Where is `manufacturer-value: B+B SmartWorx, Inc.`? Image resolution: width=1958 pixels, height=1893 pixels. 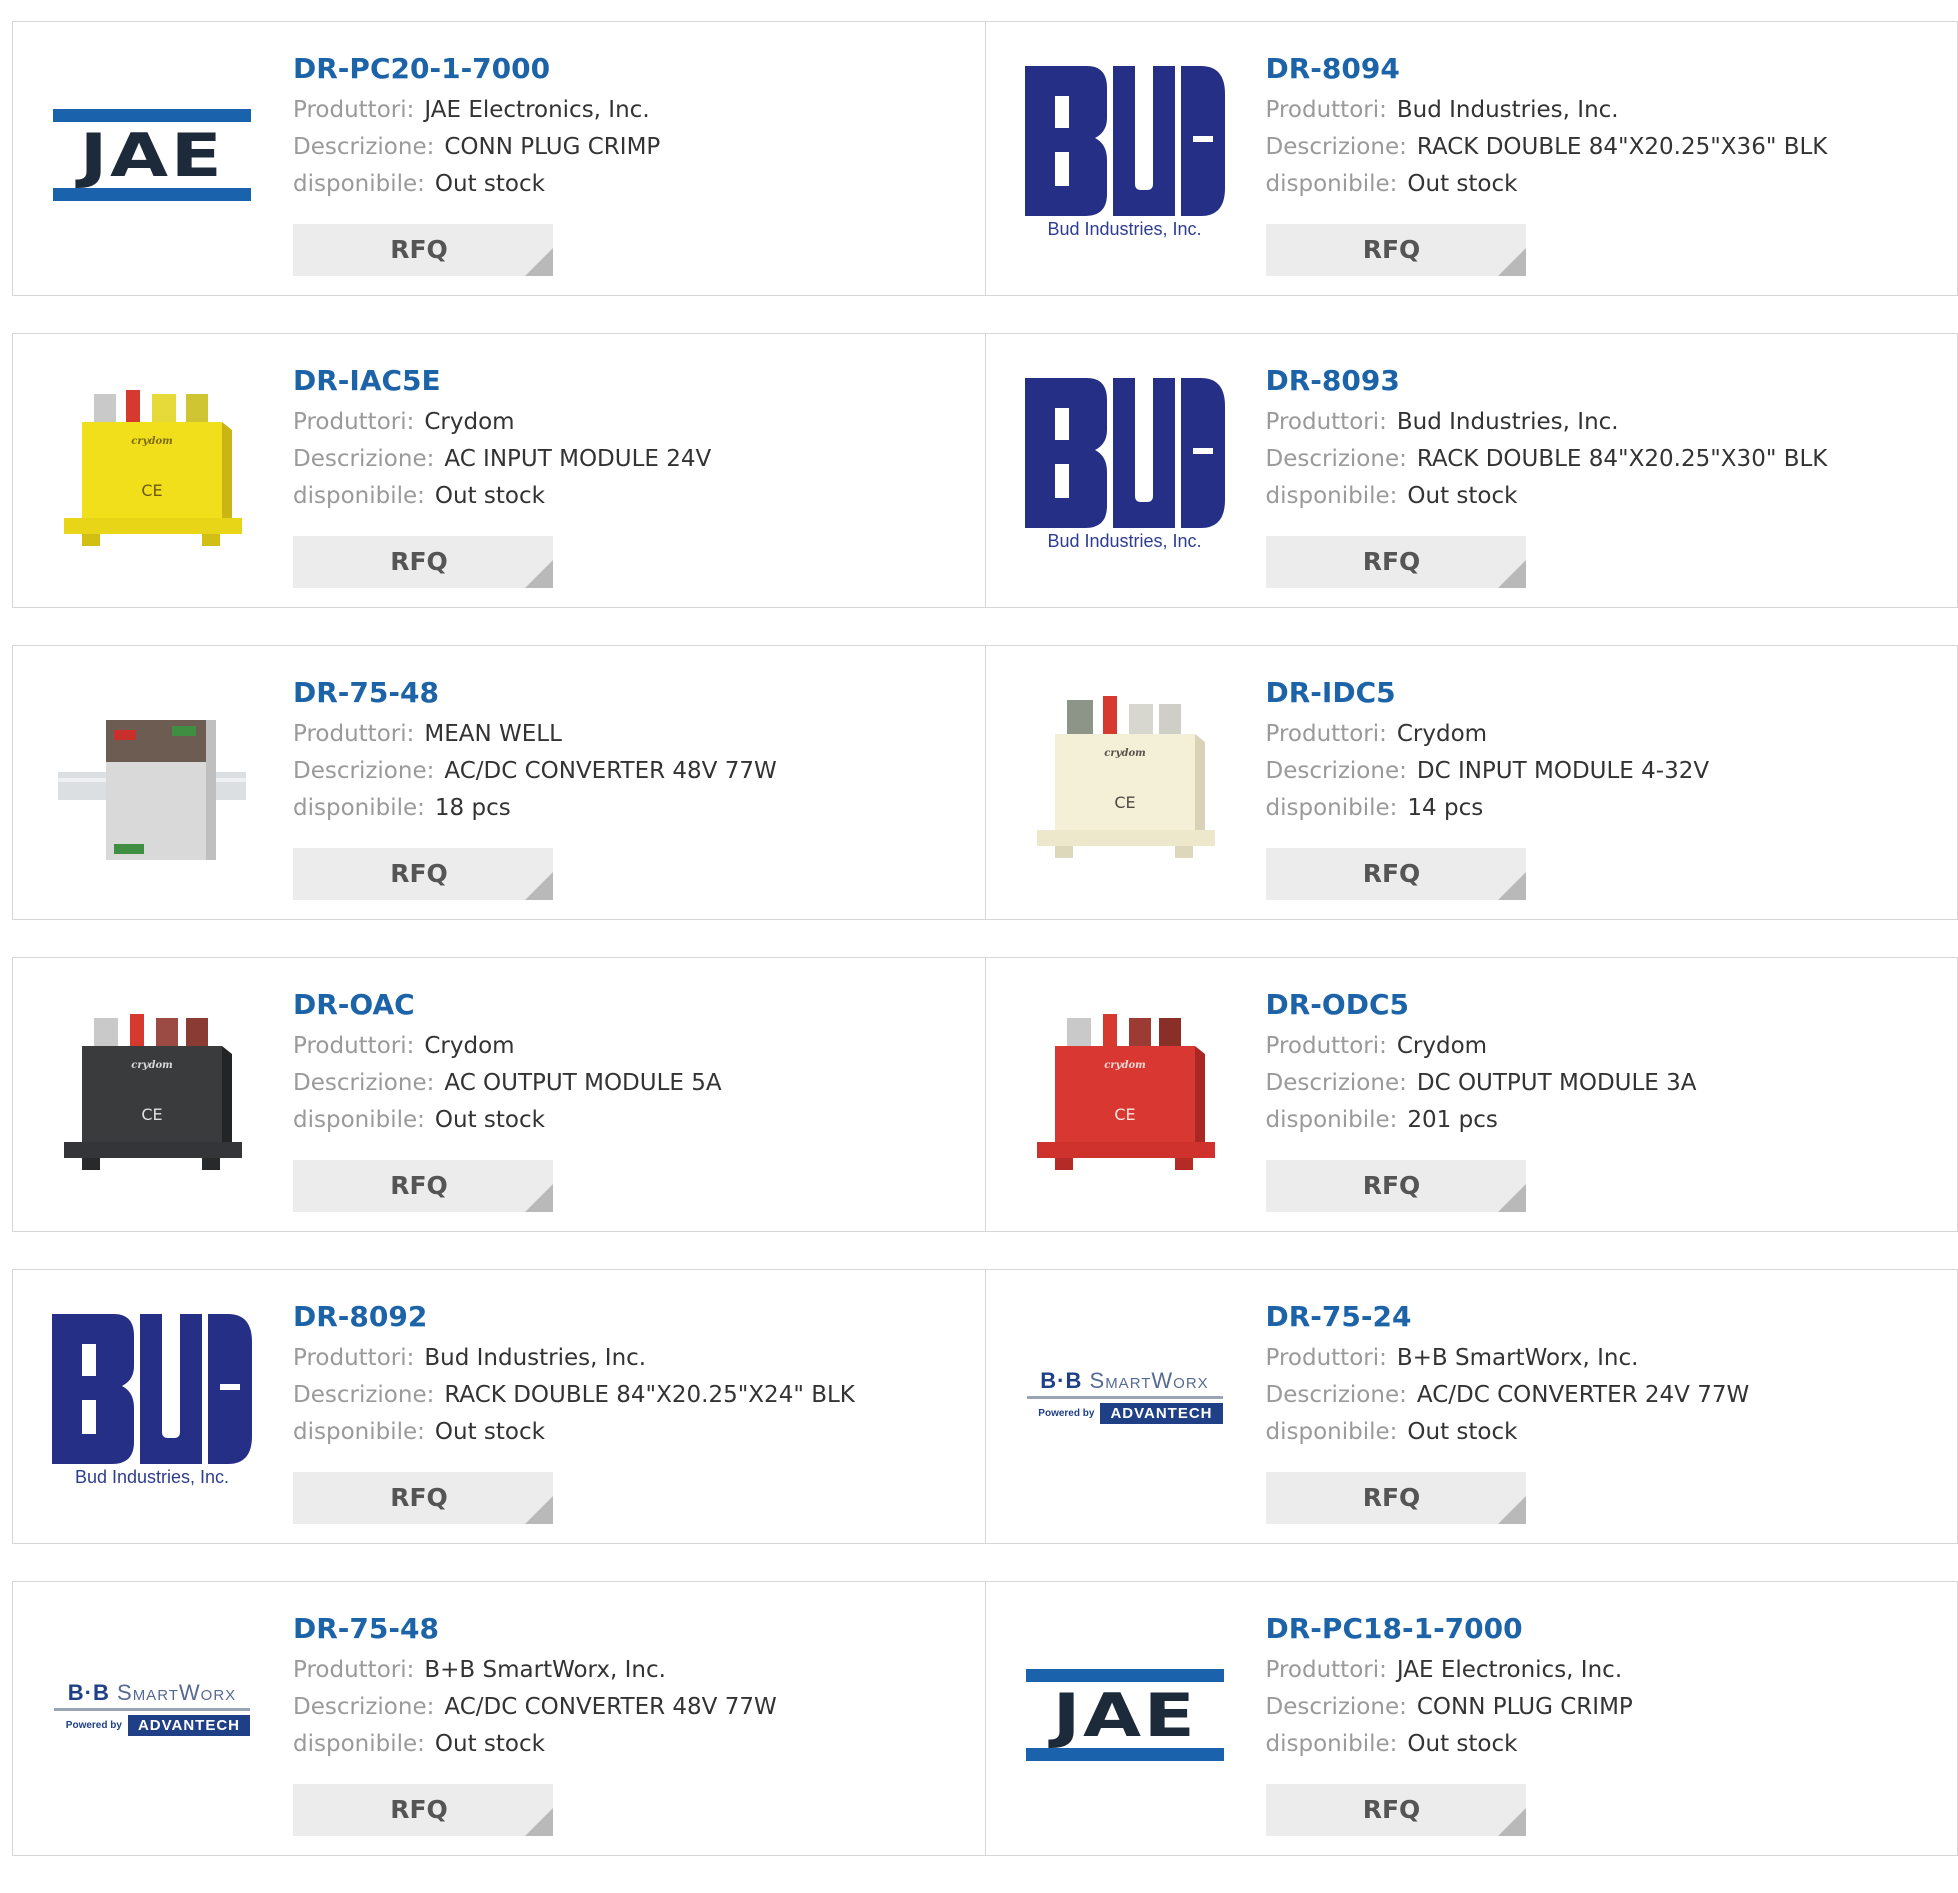
manufacturer-value: B+B SmartWorx, Inc. is located at coordinates (1518, 1358).